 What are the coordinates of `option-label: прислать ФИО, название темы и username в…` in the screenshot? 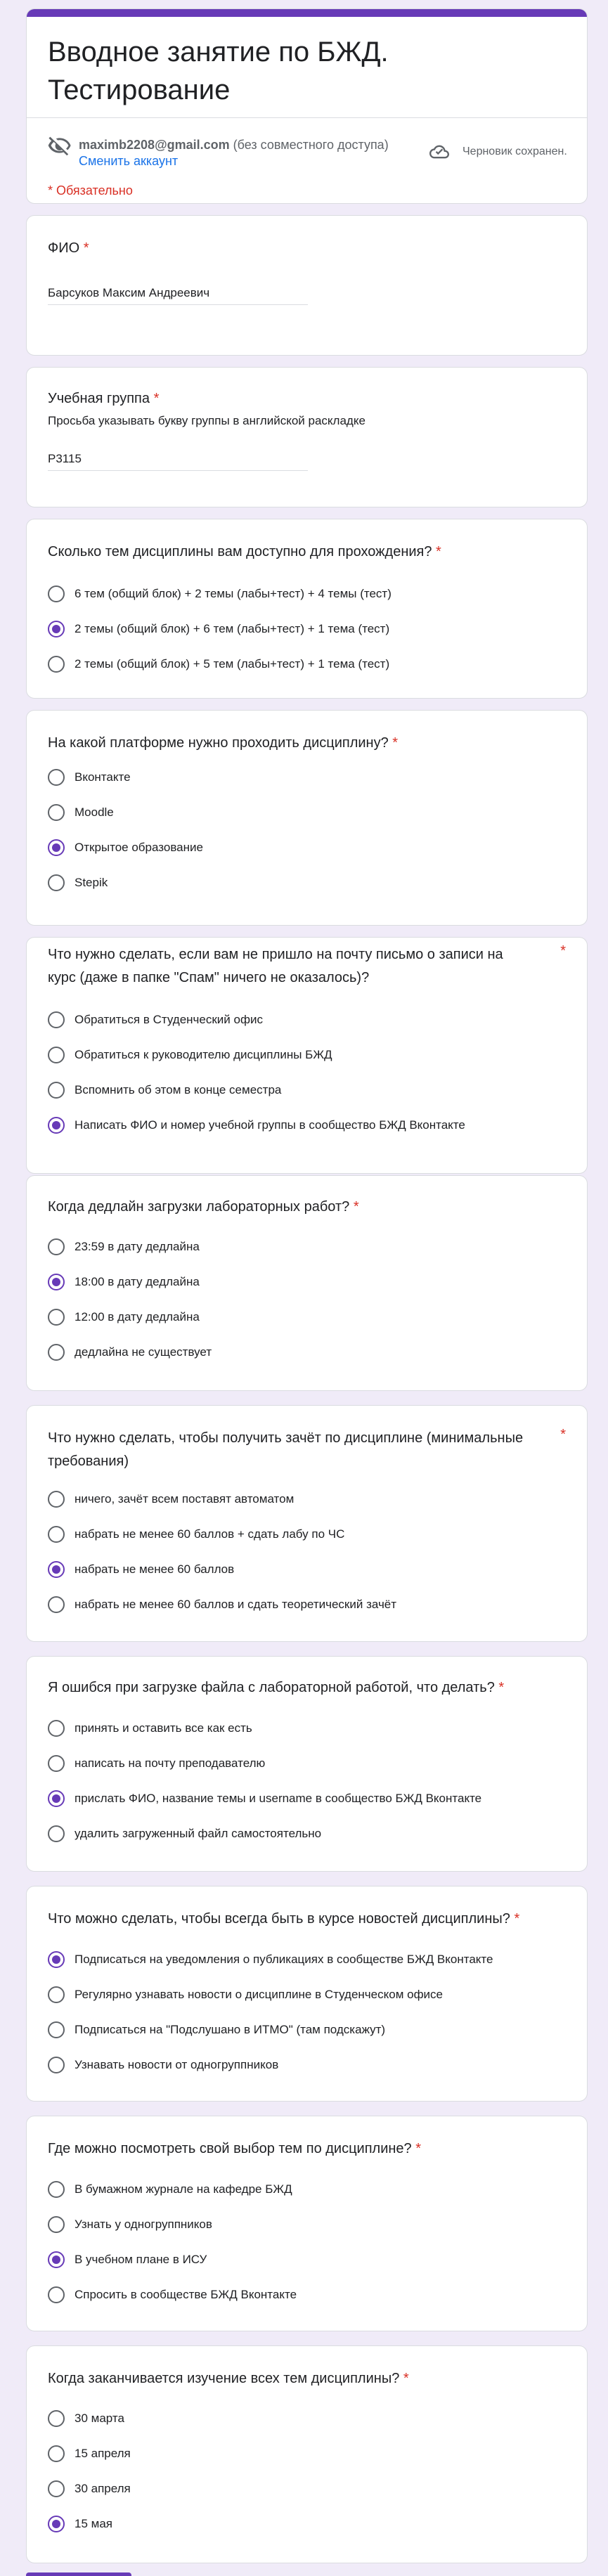 It's located at (278, 1798).